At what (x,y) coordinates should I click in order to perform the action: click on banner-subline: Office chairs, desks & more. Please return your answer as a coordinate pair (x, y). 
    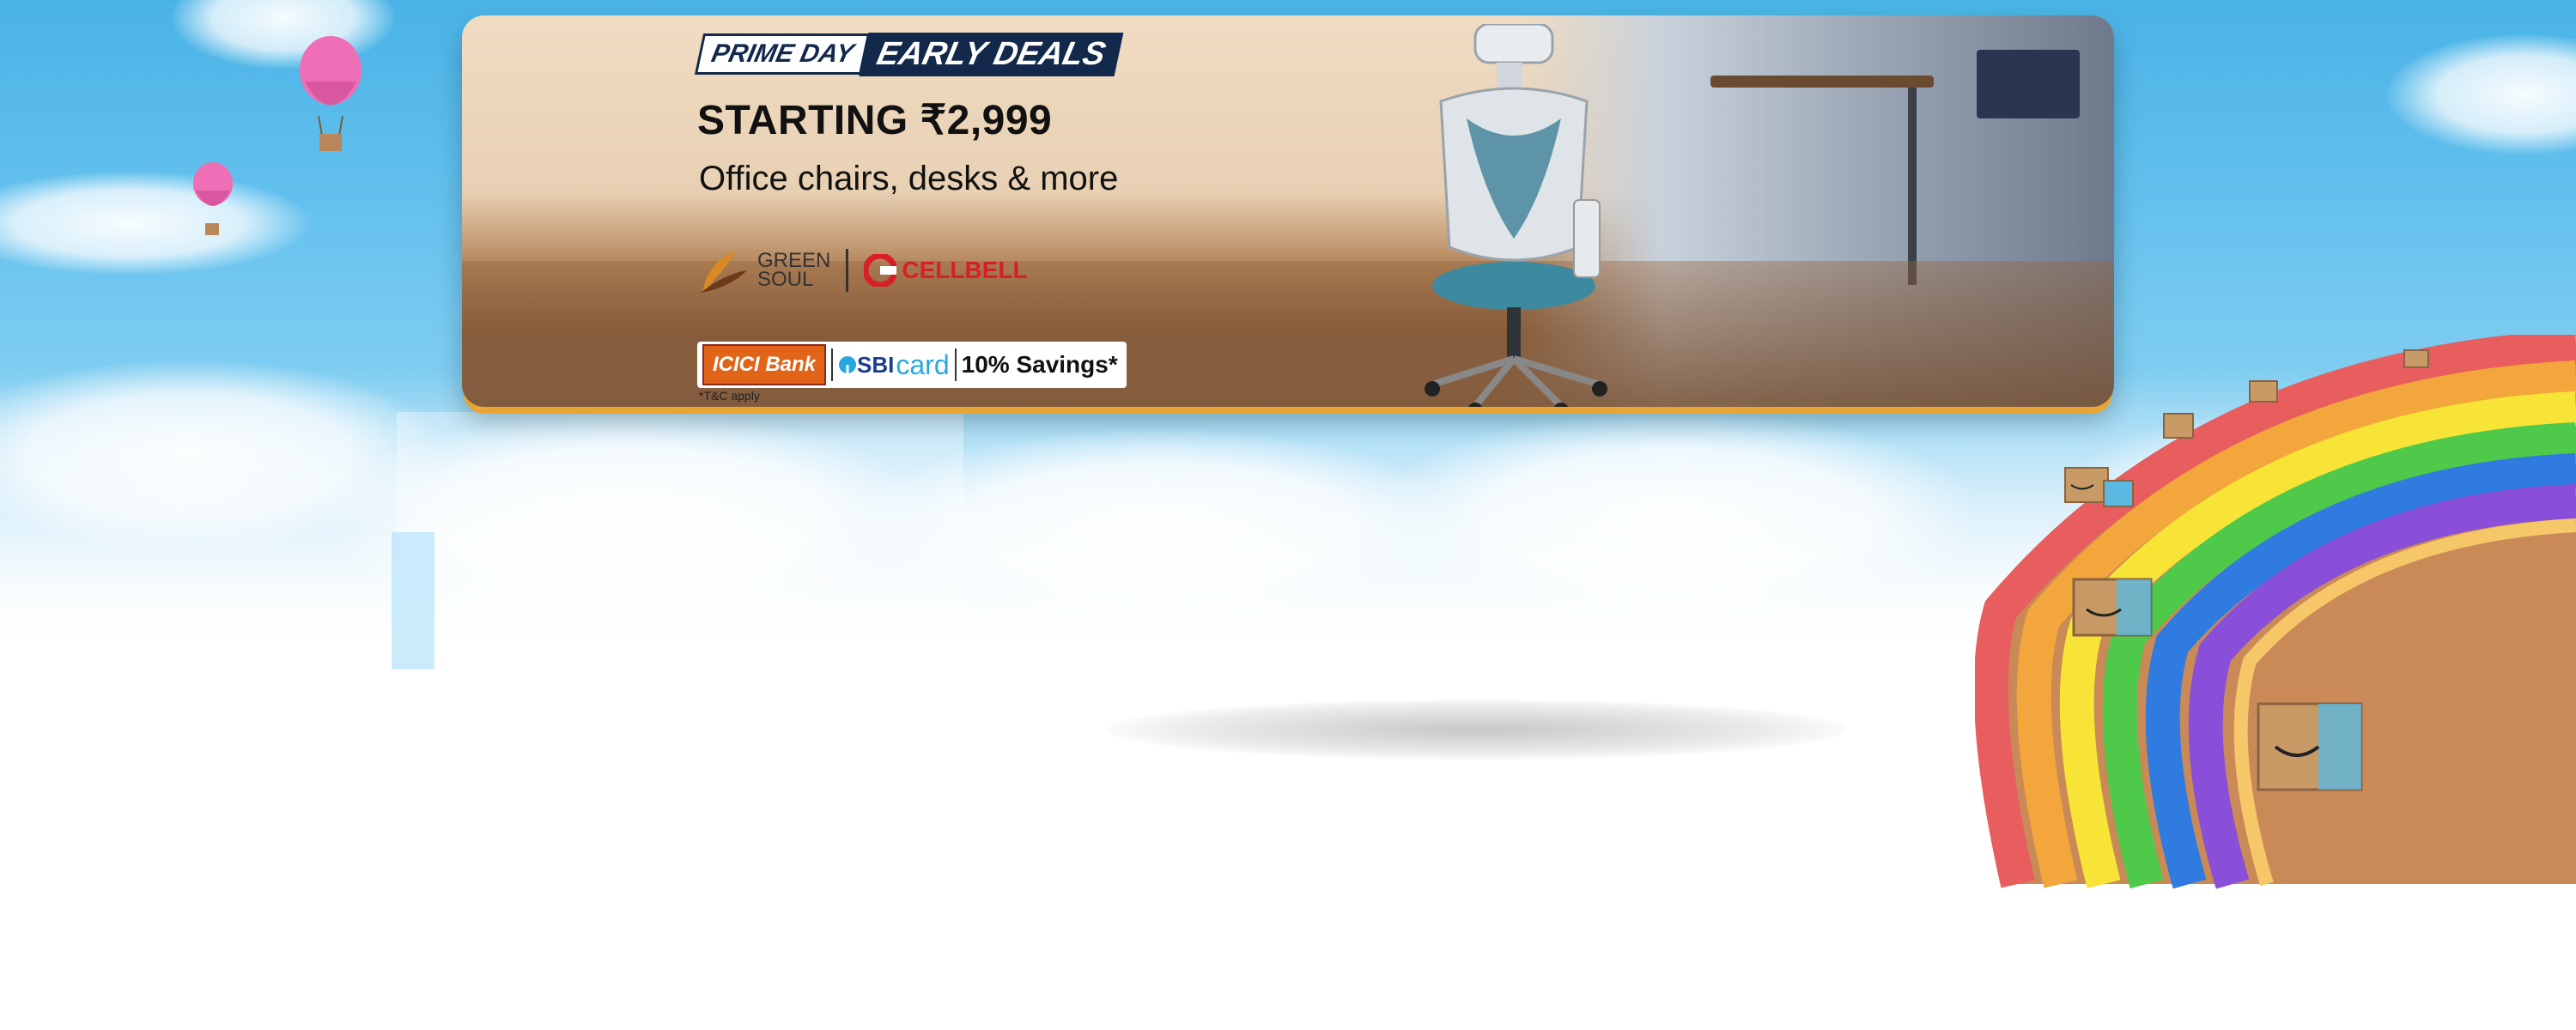
    Looking at the image, I should click on (909, 178).